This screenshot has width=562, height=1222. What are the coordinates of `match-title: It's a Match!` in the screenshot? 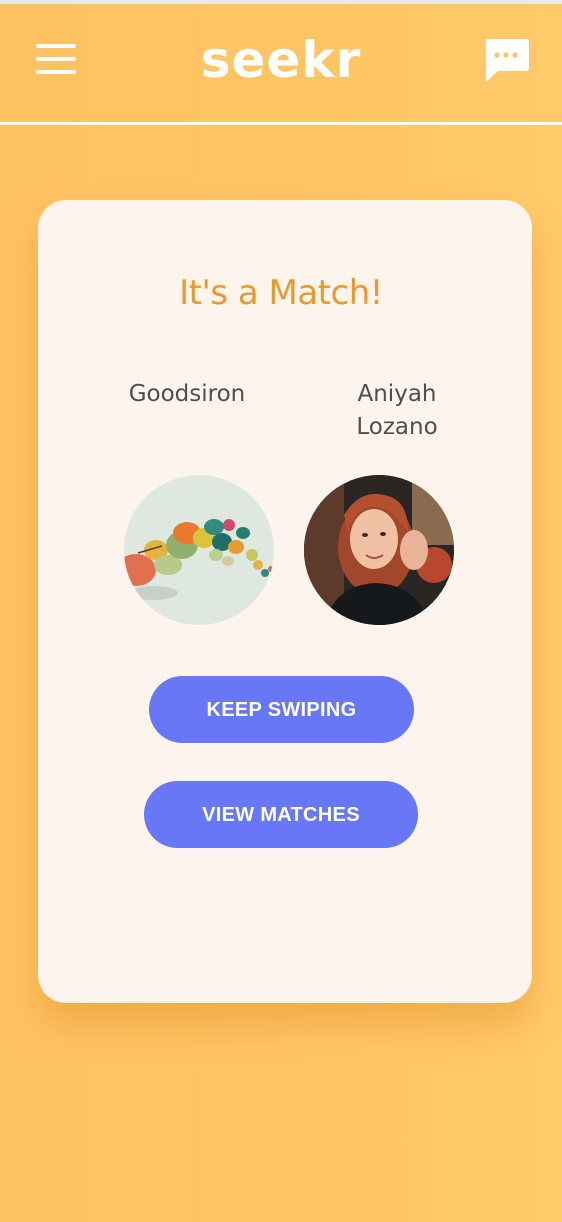 It's located at (281, 293).